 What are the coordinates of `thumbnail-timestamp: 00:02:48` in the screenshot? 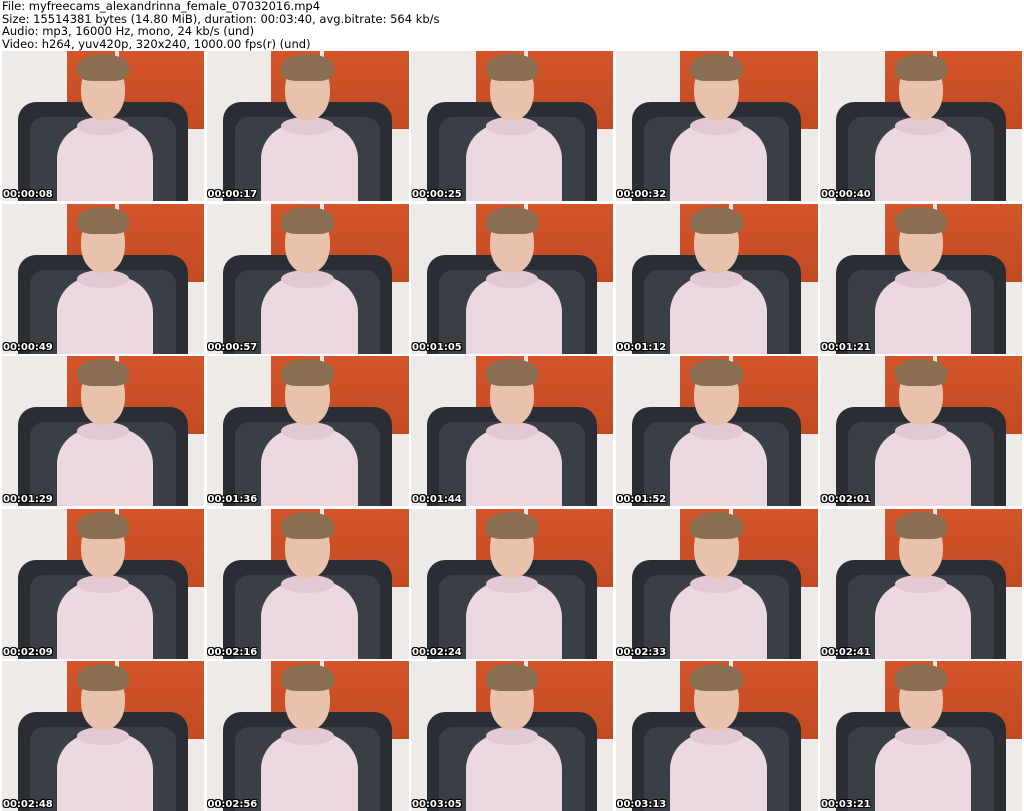 It's located at (28, 804).